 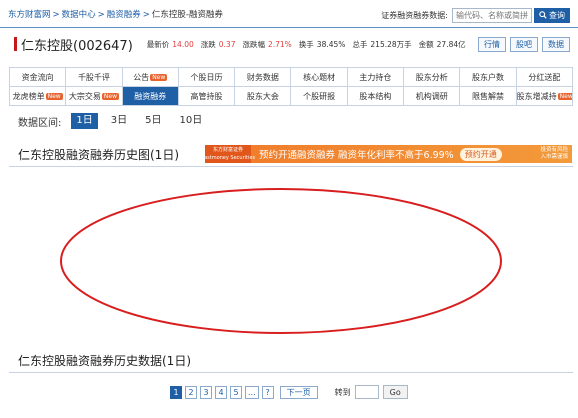 I want to click on nav-tab: 机构调研, so click(x=432, y=96).